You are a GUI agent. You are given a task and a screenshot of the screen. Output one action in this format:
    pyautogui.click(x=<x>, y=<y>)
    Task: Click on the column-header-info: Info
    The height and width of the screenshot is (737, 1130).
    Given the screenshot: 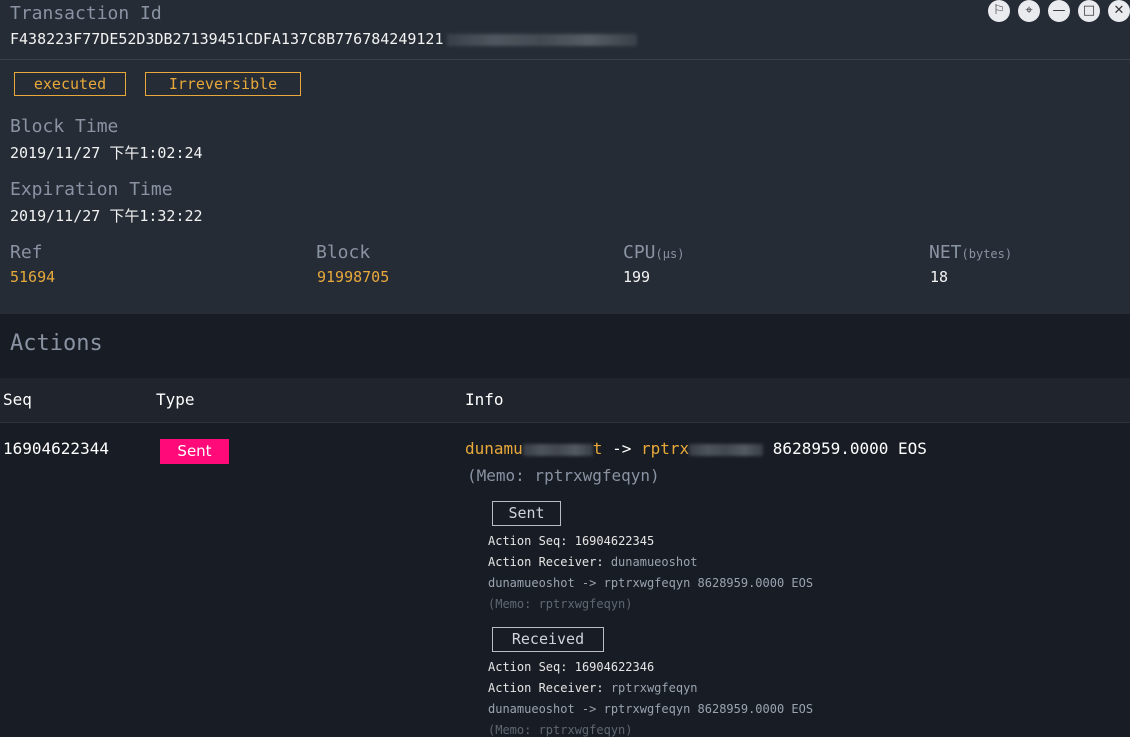 What is the action you would take?
    pyautogui.click(x=484, y=399)
    